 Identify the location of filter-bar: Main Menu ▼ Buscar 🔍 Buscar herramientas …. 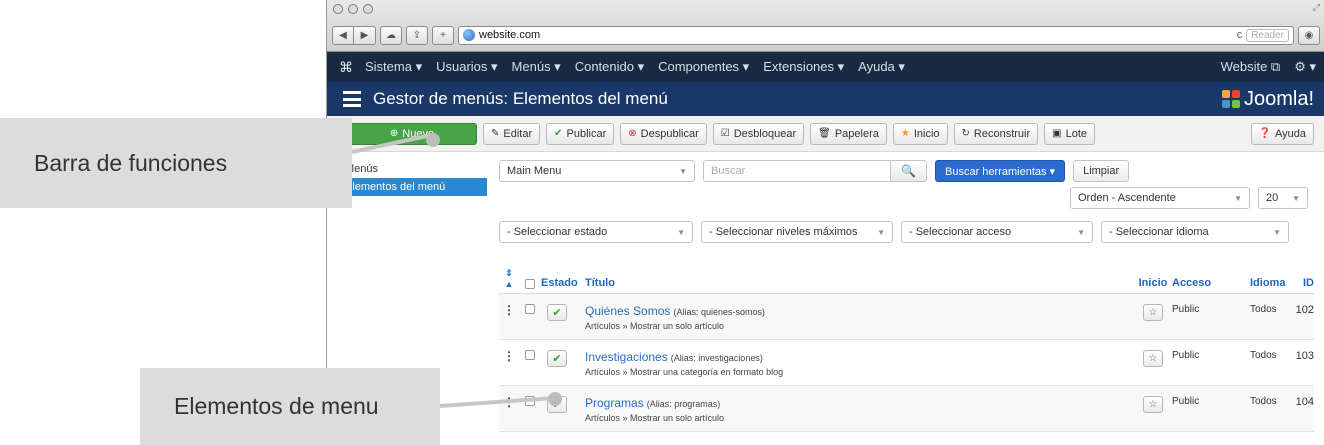
(906, 201).